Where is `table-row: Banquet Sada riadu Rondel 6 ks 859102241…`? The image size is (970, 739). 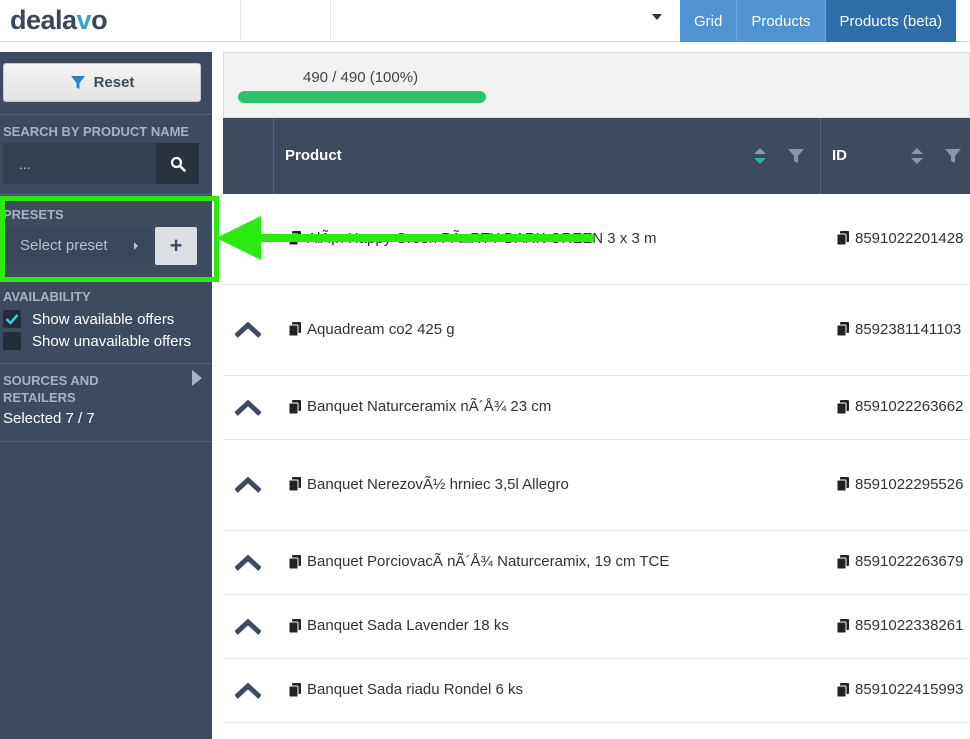
table-row: Banquet Sada riadu Rondel 6 ks 859102241… is located at coordinates (596, 691).